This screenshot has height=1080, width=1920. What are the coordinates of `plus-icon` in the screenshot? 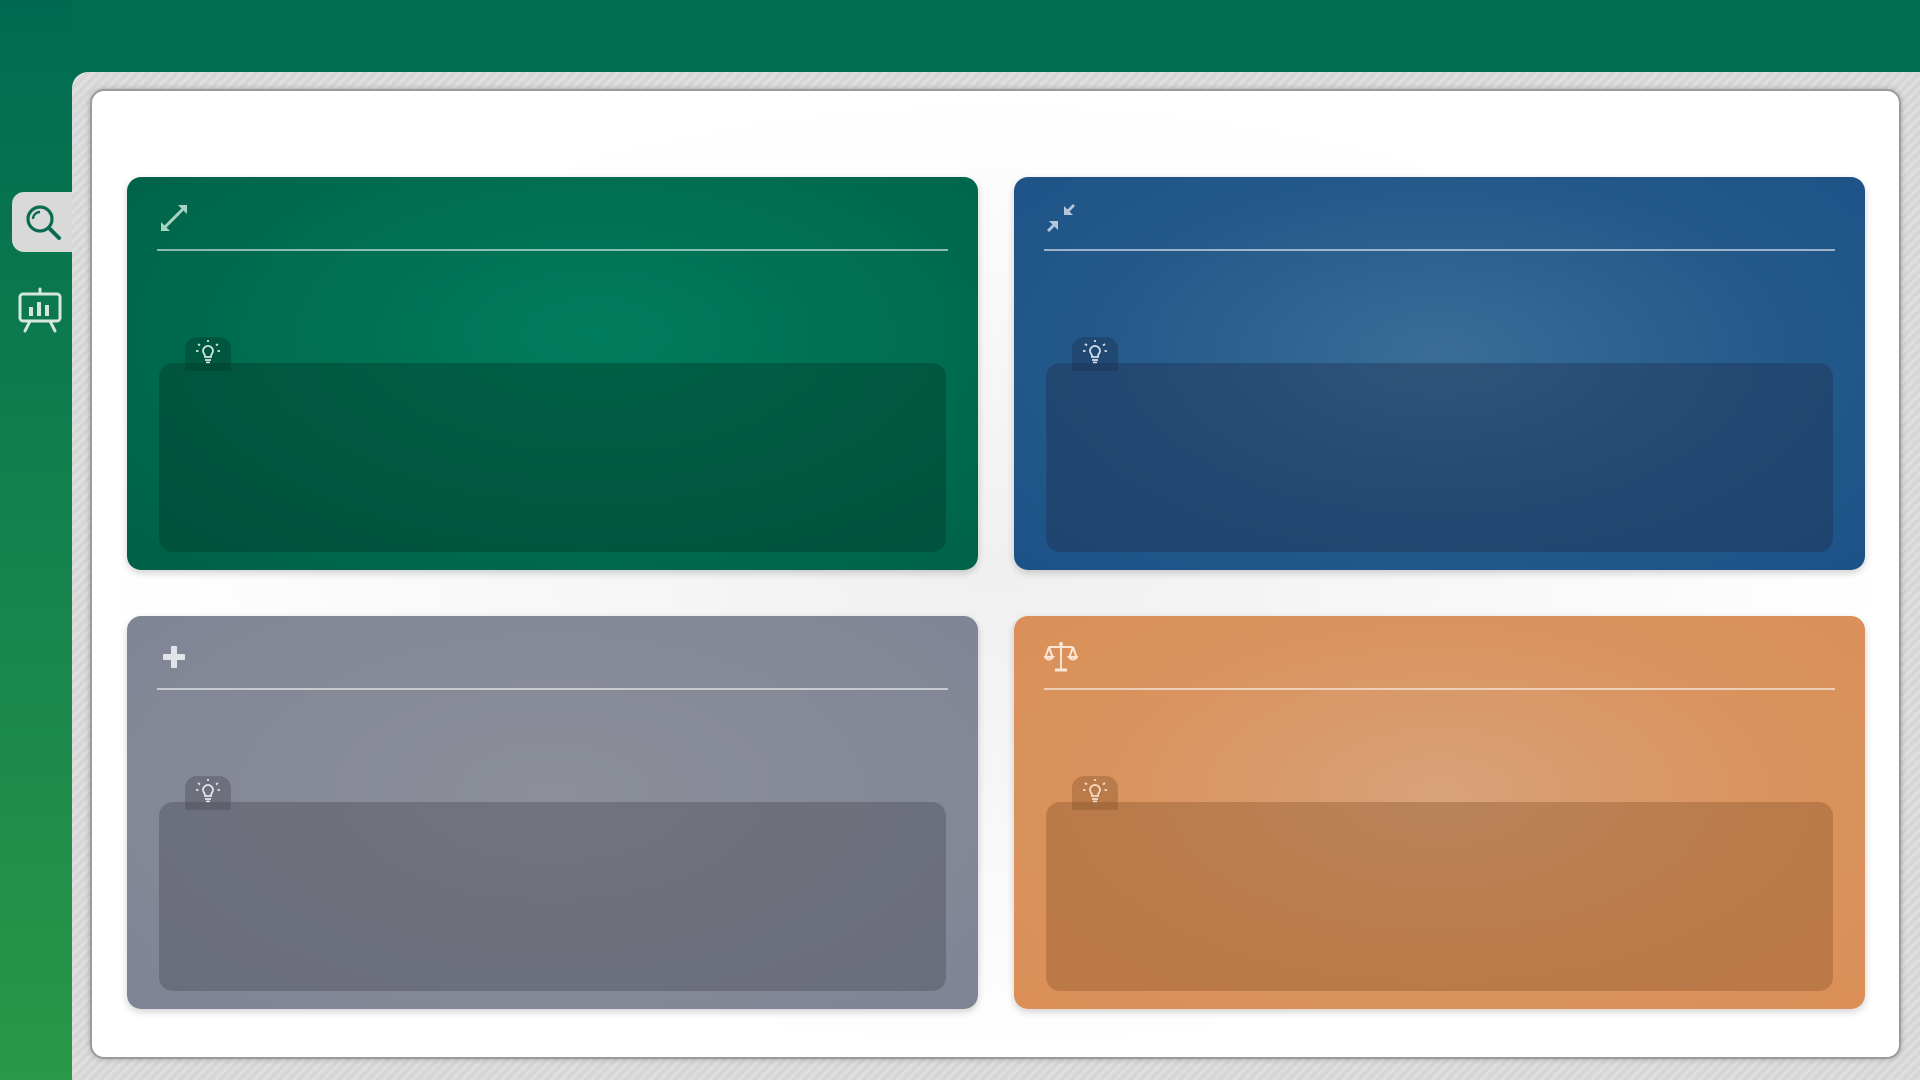 It's located at (174, 657).